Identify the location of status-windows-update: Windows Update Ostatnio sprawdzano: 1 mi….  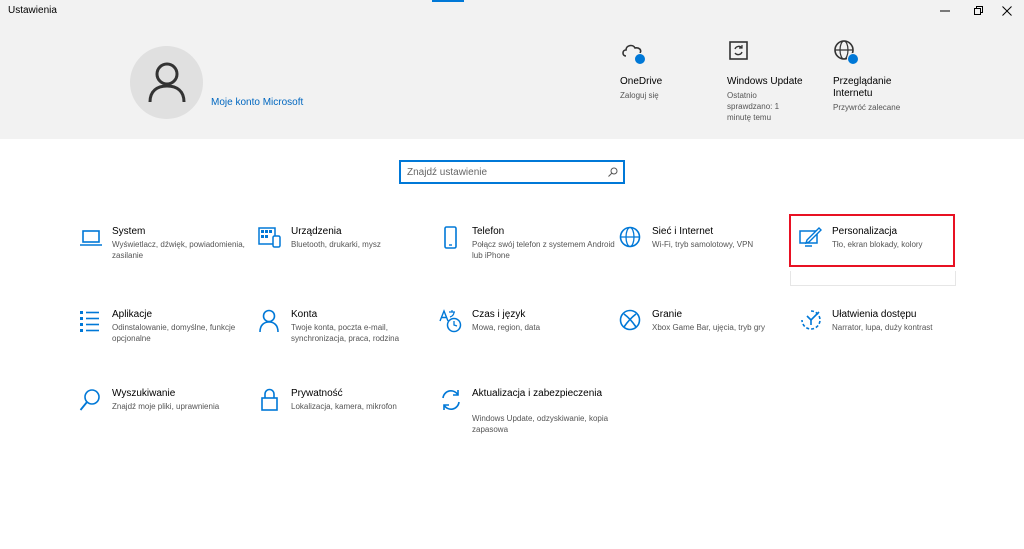
(765, 81).